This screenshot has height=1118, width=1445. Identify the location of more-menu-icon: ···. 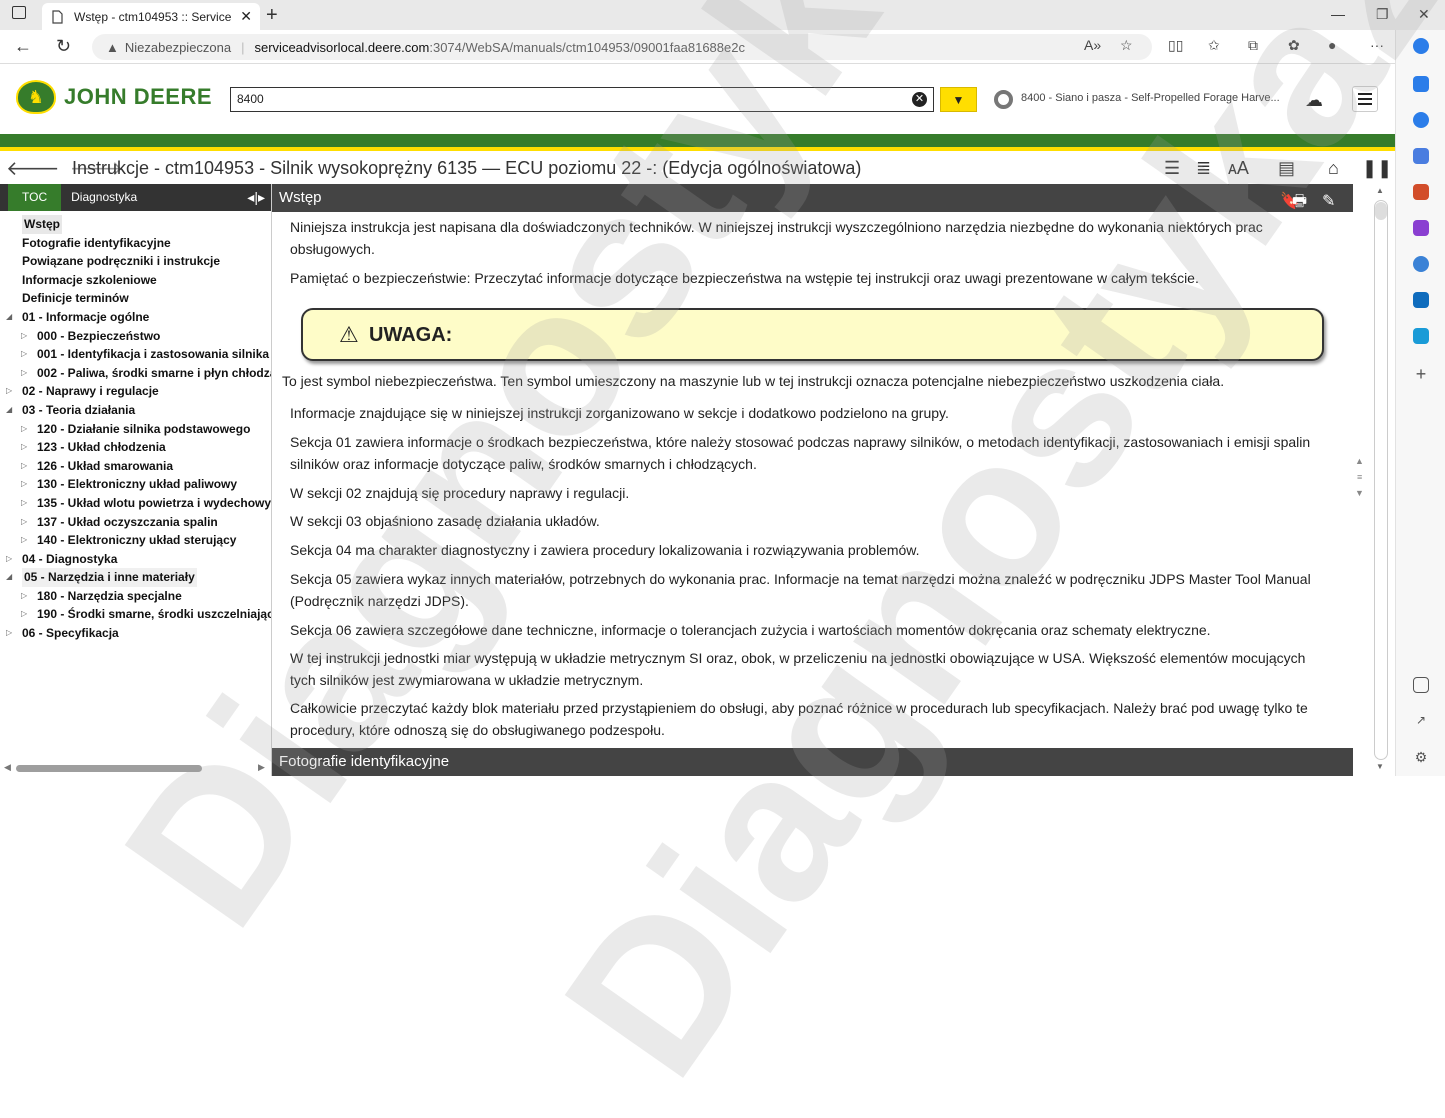
(1377, 45).